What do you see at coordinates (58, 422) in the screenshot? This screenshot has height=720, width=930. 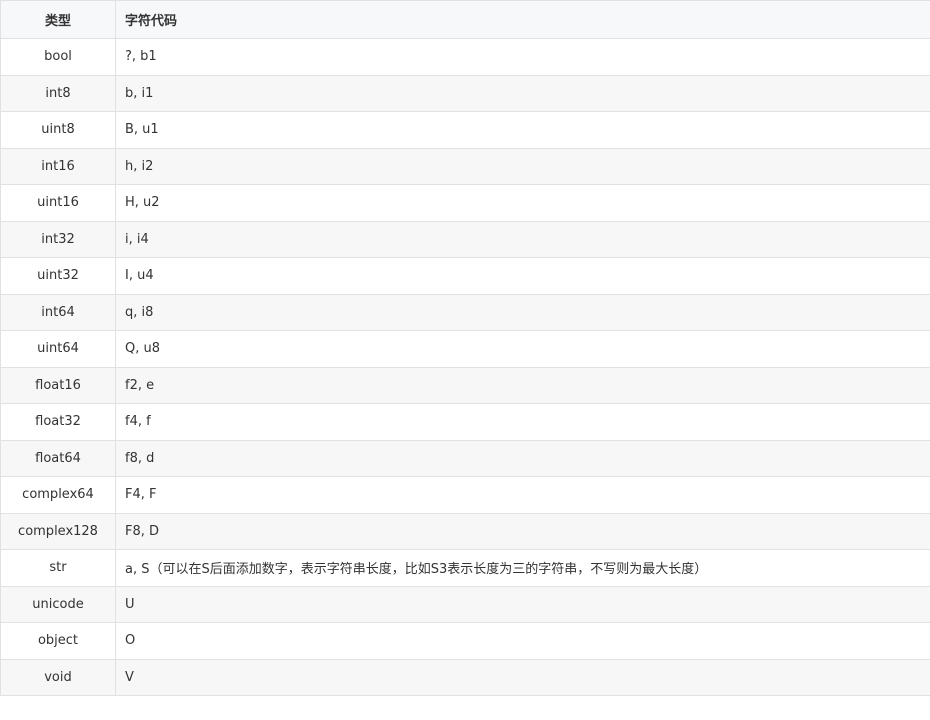 I see `type-cell: float32` at bounding box center [58, 422].